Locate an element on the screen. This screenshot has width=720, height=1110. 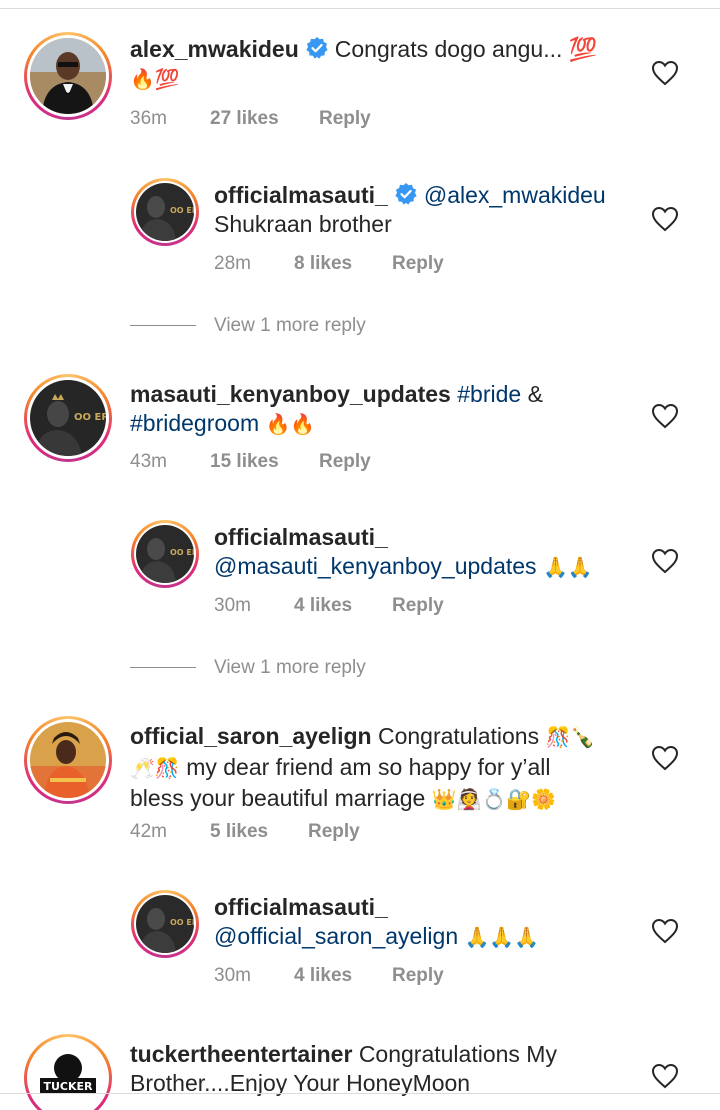
avatar: TUCKER is located at coordinates (68, 1072).